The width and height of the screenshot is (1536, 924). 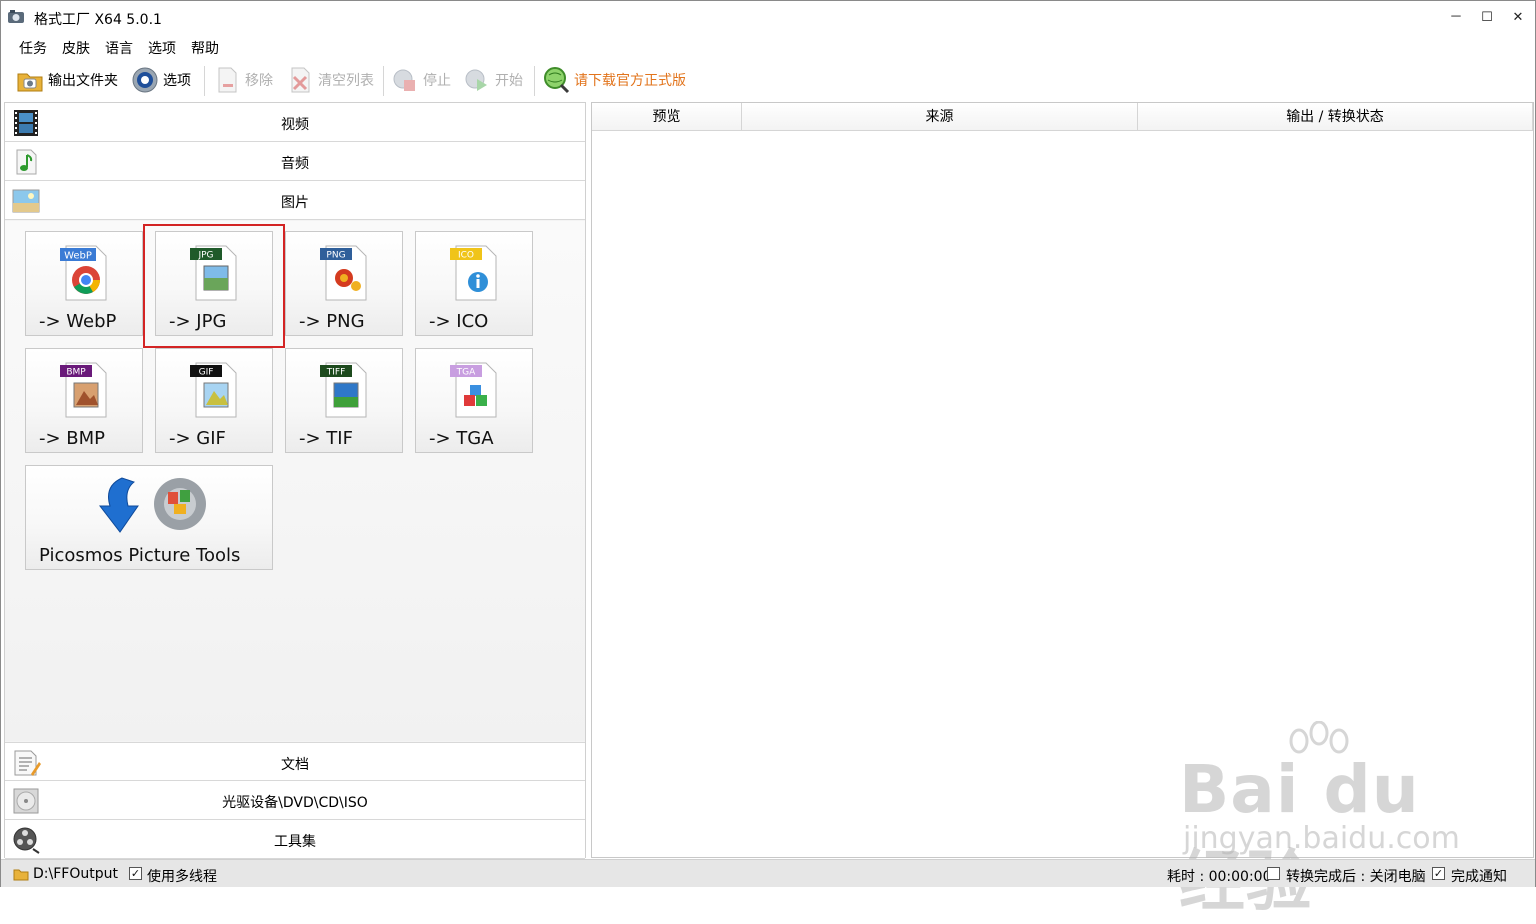 I want to click on format-tile-webp: WebP -> WebP, so click(x=84, y=283).